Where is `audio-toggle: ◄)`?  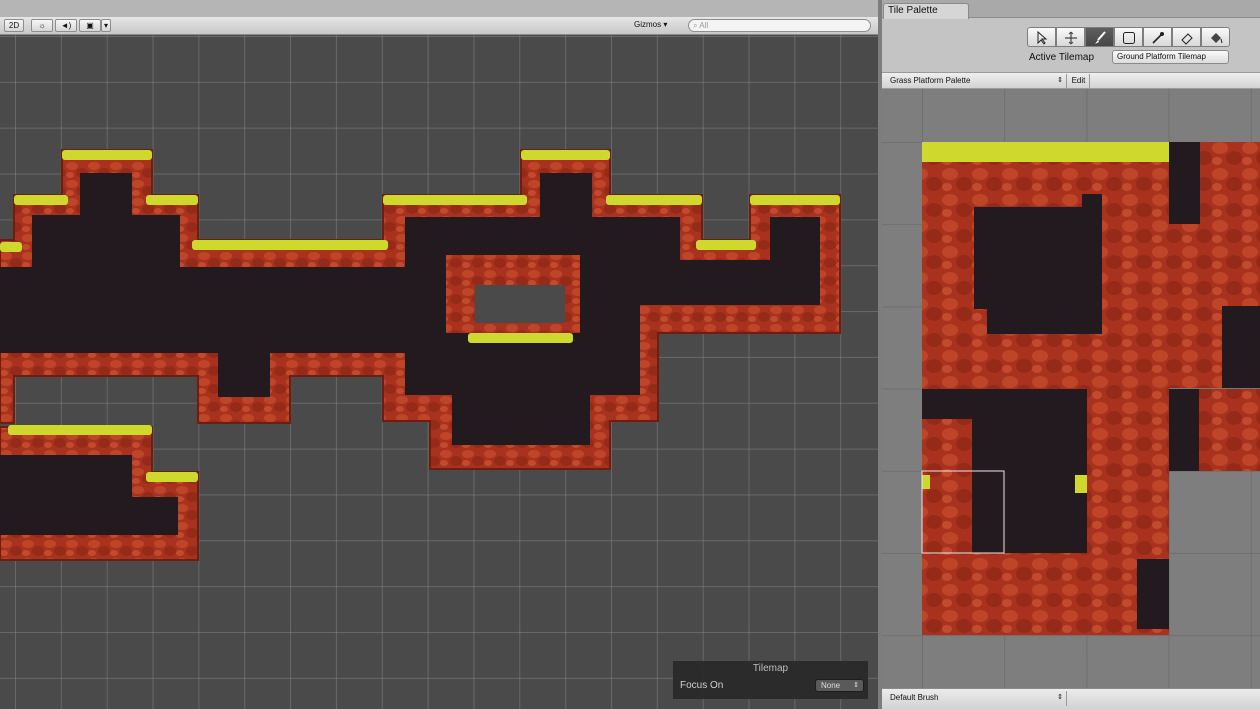 audio-toggle: ◄) is located at coordinates (66, 25).